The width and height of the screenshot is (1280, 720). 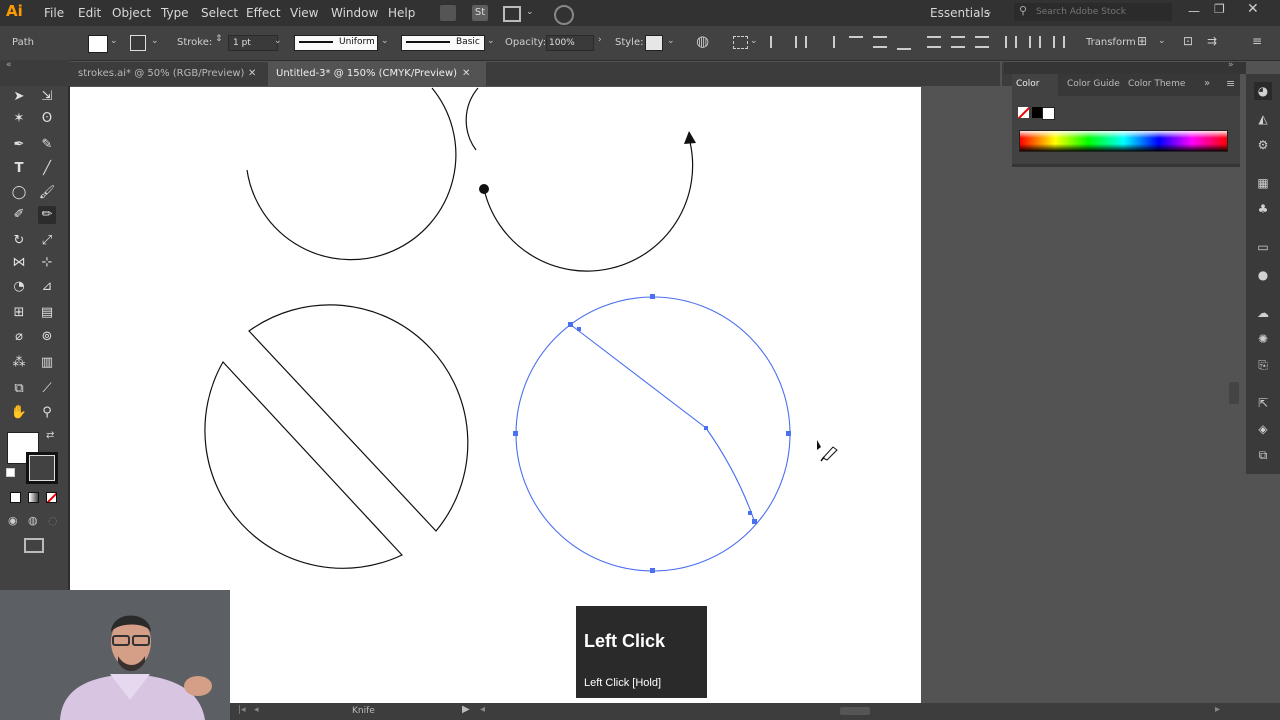 What do you see at coordinates (1219, 9) in the screenshot?
I see `restore-icon: ❐` at bounding box center [1219, 9].